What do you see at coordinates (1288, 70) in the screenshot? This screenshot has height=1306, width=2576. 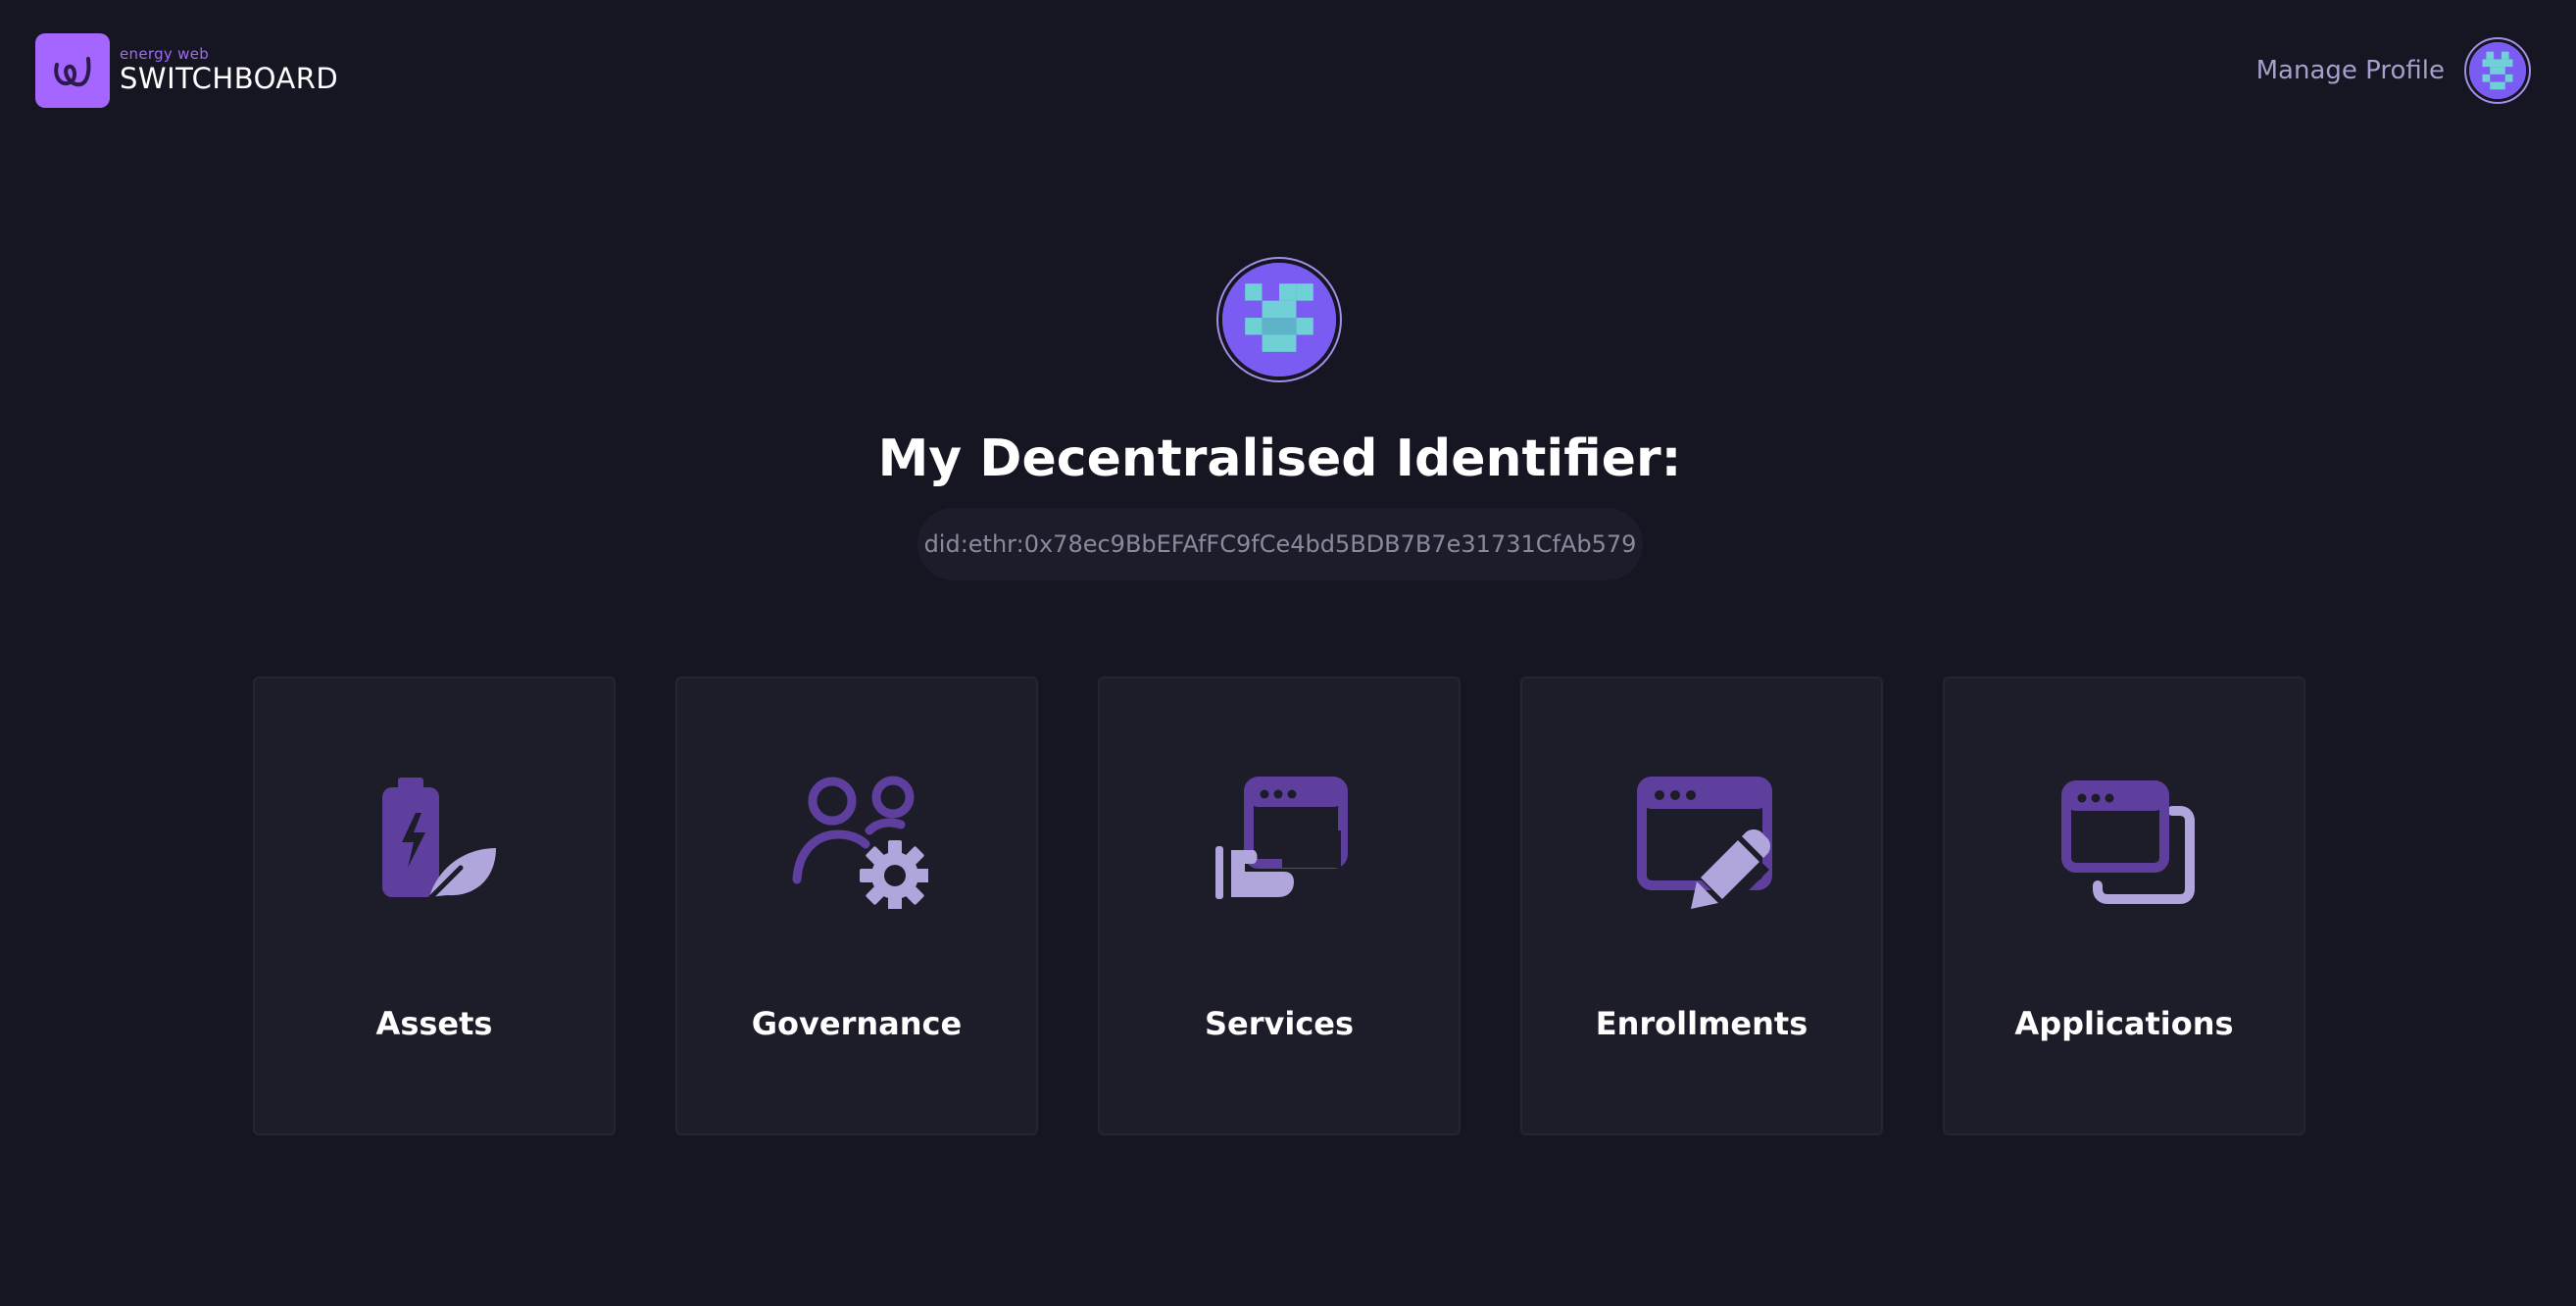 I see `app-header: energy web SWITCHBOARD Manage Profile` at bounding box center [1288, 70].